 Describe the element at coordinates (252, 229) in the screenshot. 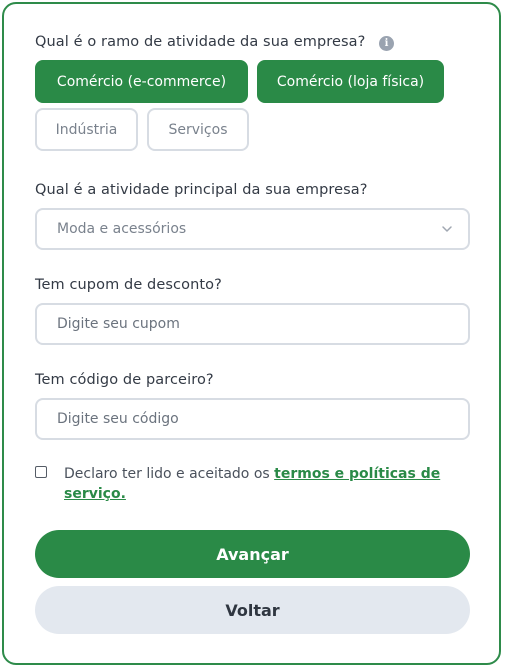

I see `activity-select: Moda e acessórios` at that location.